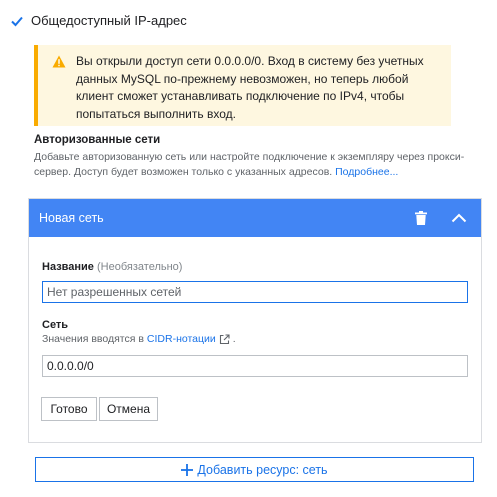 The image size is (497, 497). Describe the element at coordinates (255, 366) in the screenshot. I see `network-cidr-input` at that location.